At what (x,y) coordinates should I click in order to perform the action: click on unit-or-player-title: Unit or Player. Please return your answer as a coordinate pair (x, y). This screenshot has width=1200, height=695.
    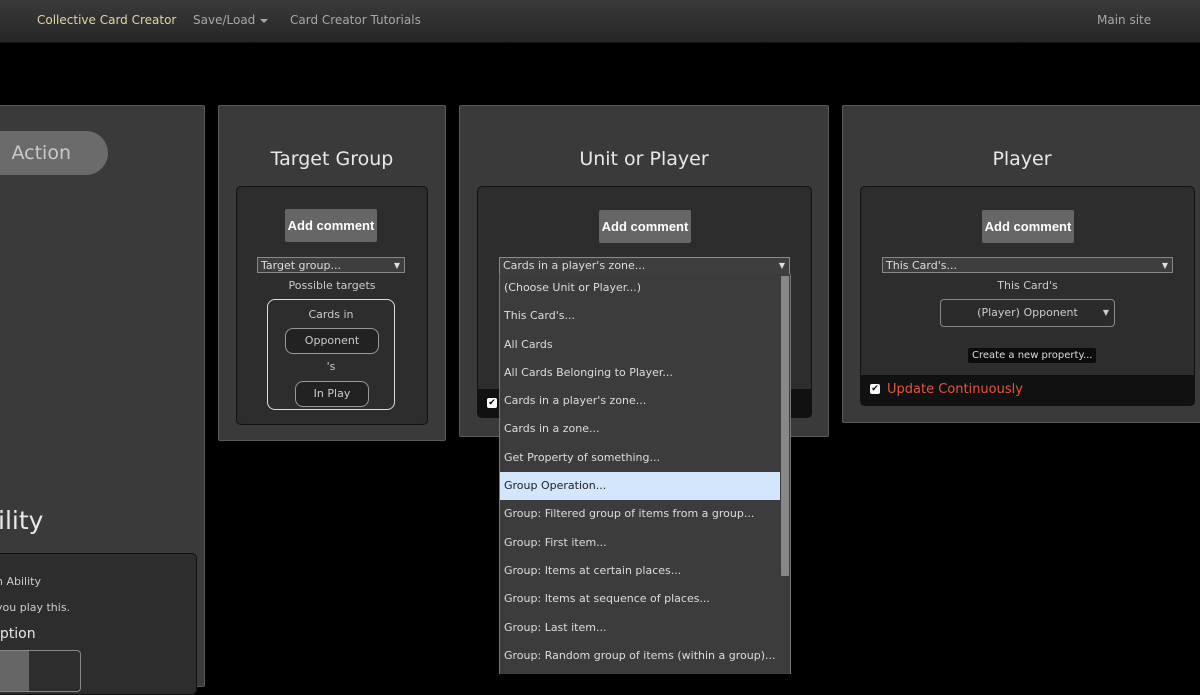
    Looking at the image, I should click on (644, 159).